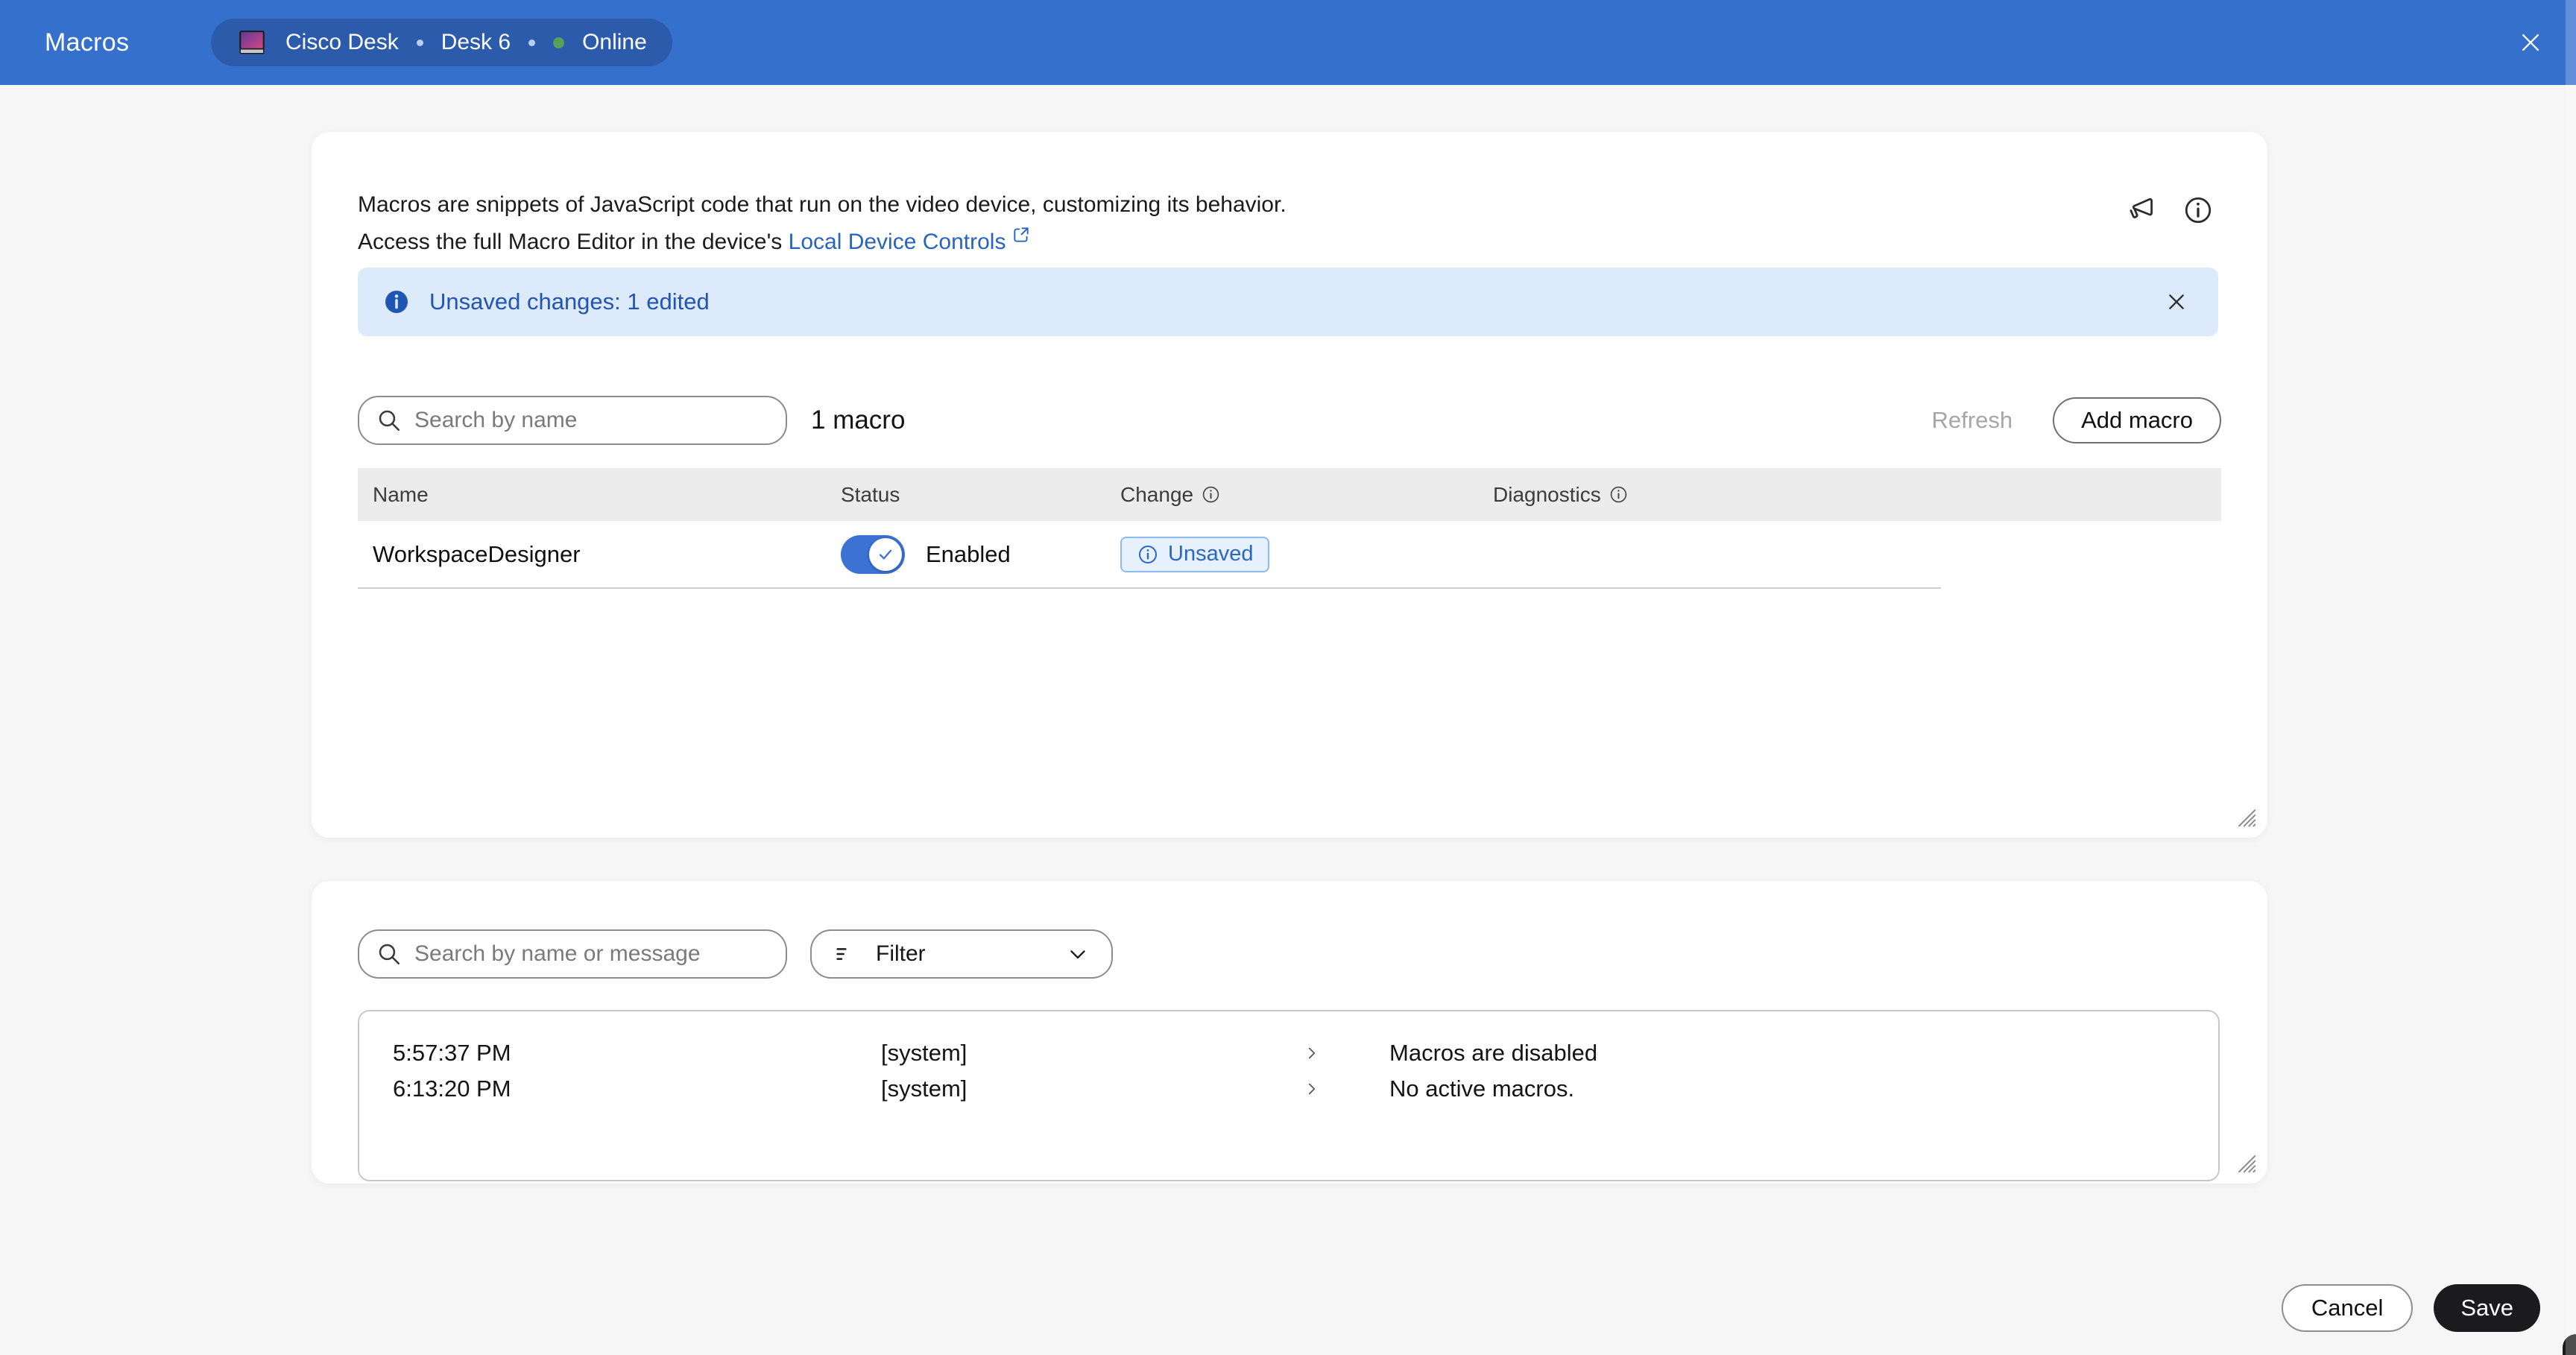  I want to click on log-entry: 6:13:20 PM [system] No active macros., so click(1305, 1089).